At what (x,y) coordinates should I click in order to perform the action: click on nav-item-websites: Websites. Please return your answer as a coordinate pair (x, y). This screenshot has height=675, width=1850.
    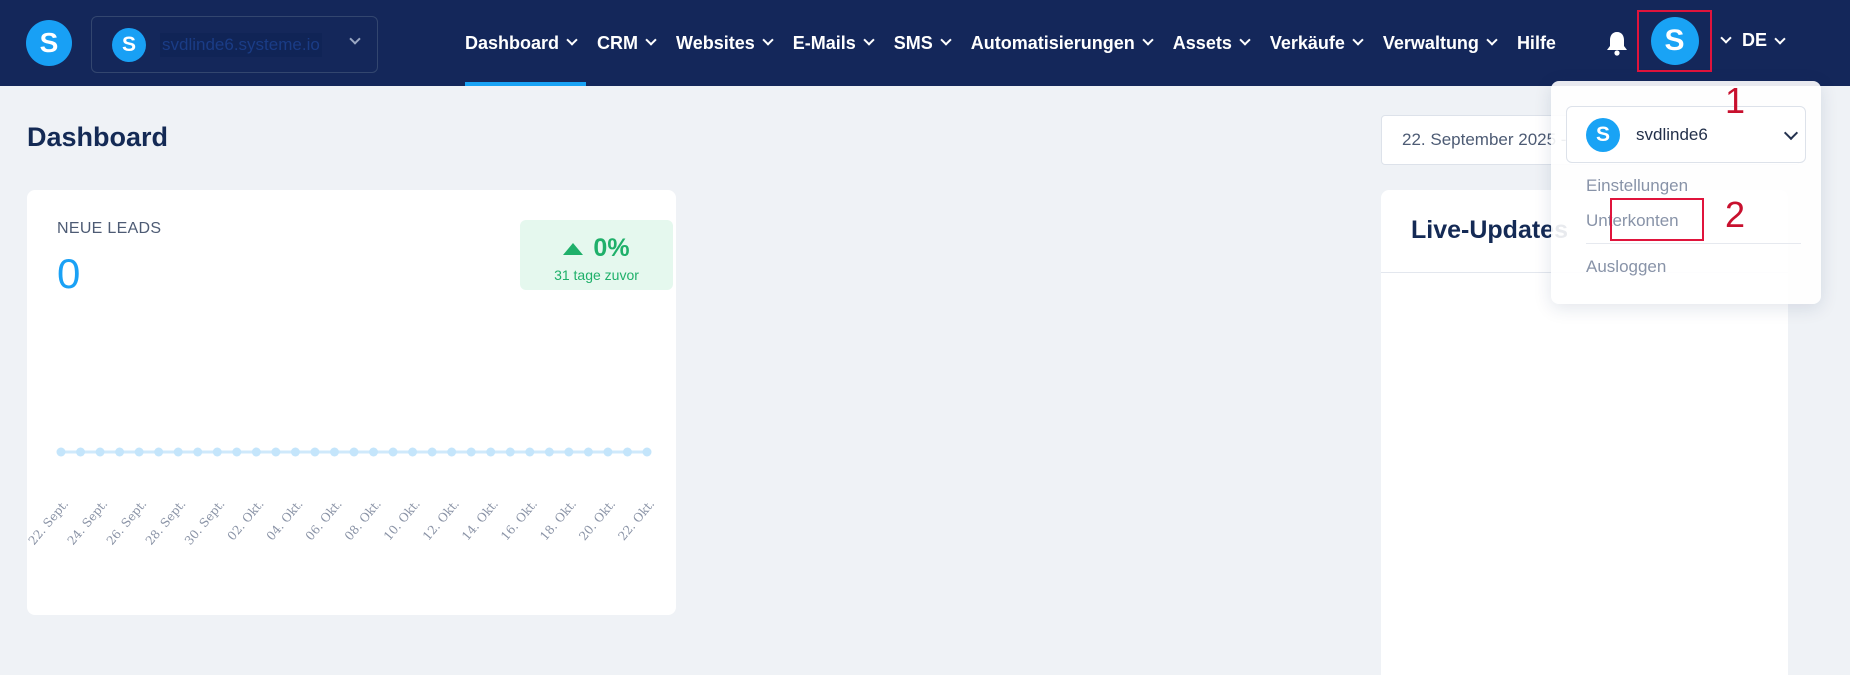
    Looking at the image, I should click on (725, 43).